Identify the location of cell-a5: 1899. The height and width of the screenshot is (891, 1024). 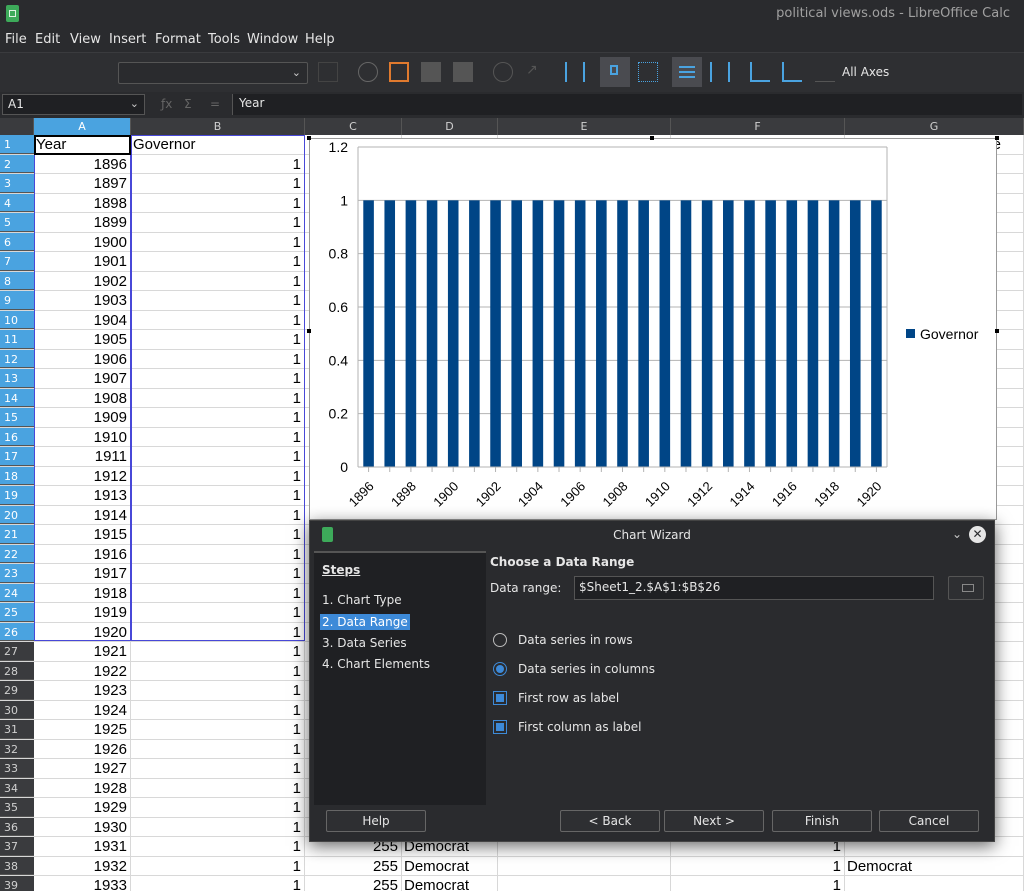
(82, 222).